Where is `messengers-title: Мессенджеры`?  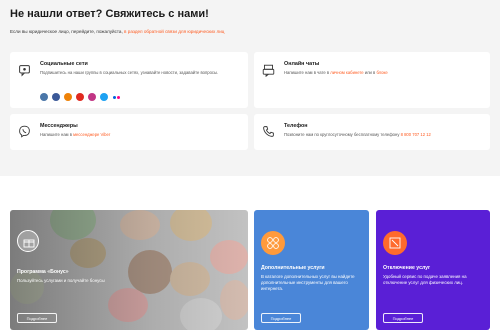
messengers-title: Мессенджеры is located at coordinates (59, 126).